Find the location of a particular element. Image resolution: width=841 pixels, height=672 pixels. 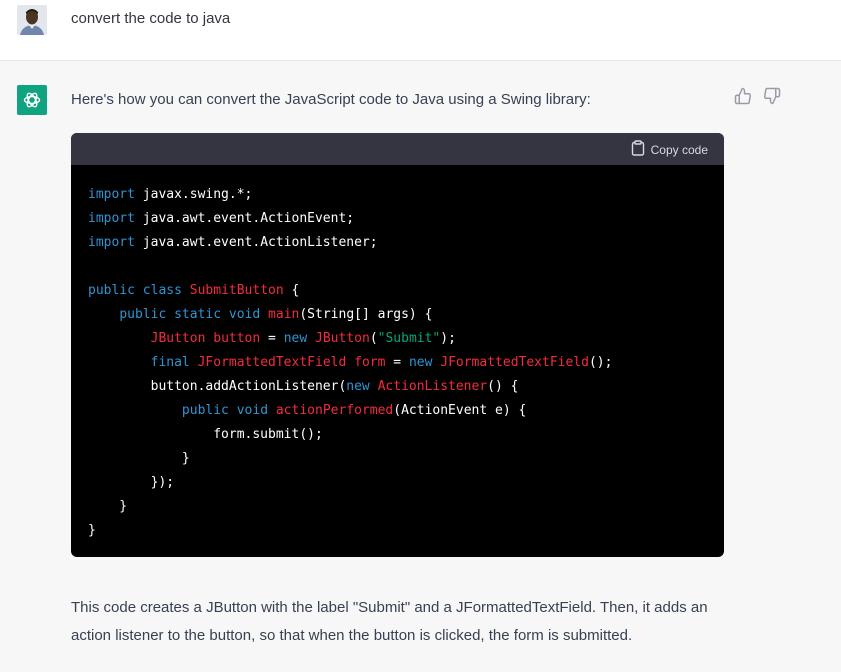

code-token: SubmitButton is located at coordinates (236, 290).